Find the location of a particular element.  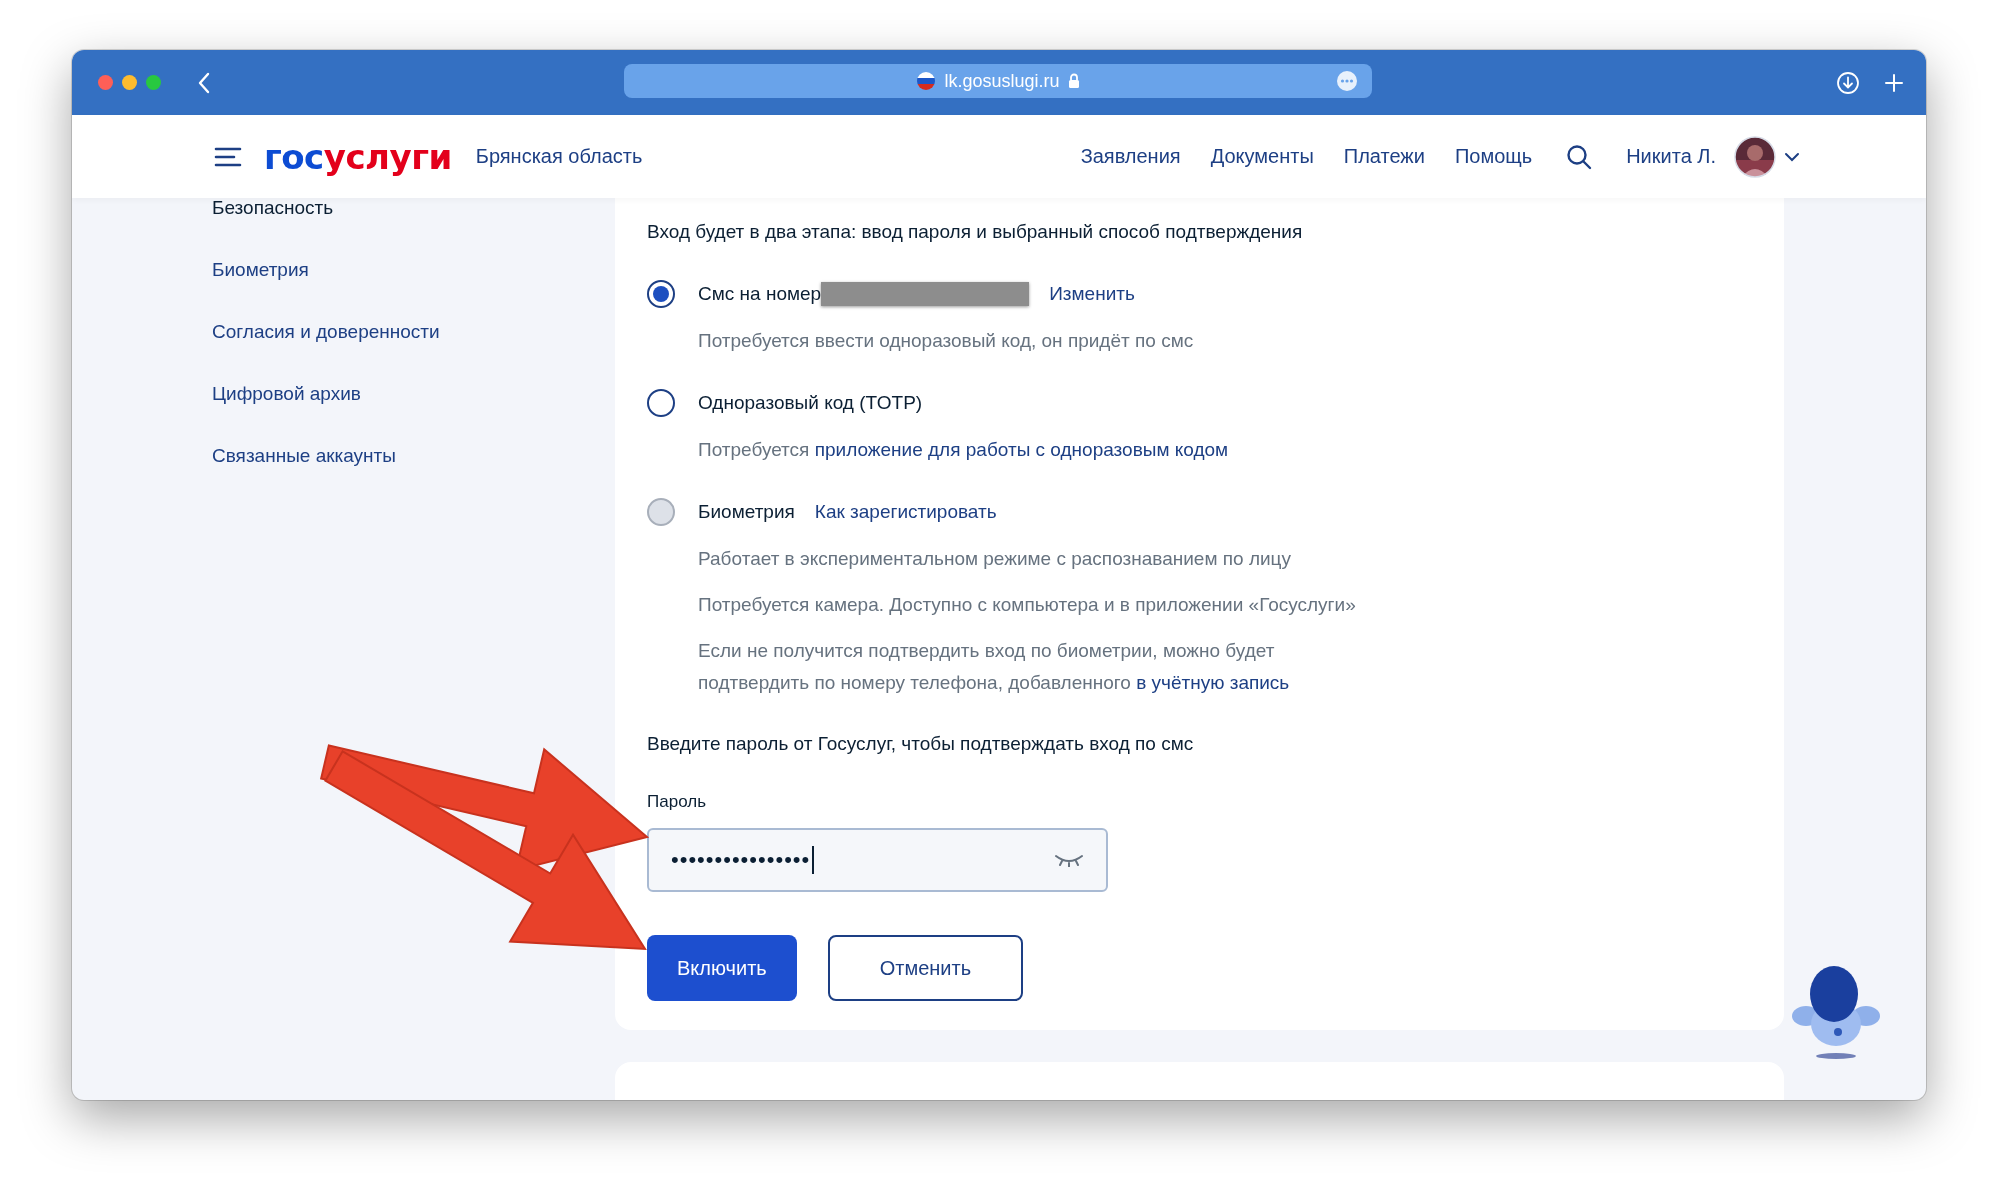

avatar is located at coordinates (1755, 156).